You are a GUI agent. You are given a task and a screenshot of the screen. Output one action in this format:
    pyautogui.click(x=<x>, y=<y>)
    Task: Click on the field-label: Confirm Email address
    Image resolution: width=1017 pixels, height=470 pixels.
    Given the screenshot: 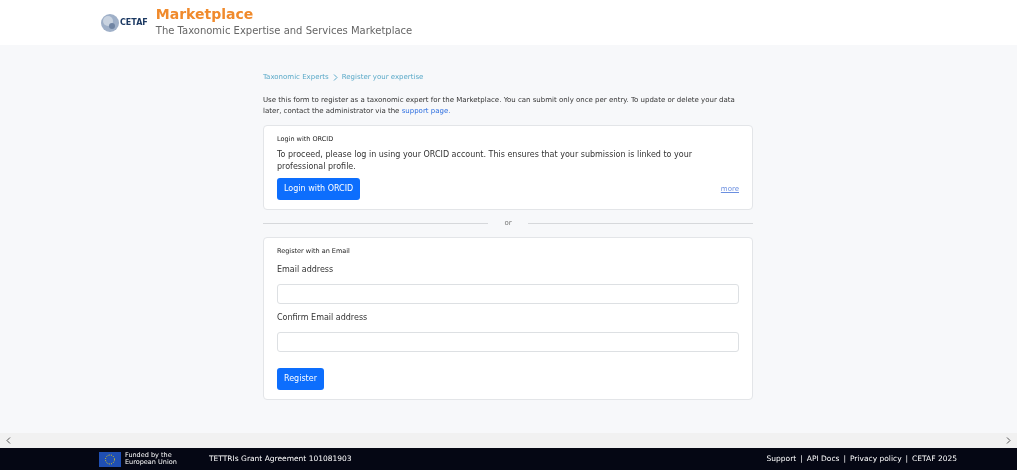 What is the action you would take?
    pyautogui.click(x=323, y=318)
    